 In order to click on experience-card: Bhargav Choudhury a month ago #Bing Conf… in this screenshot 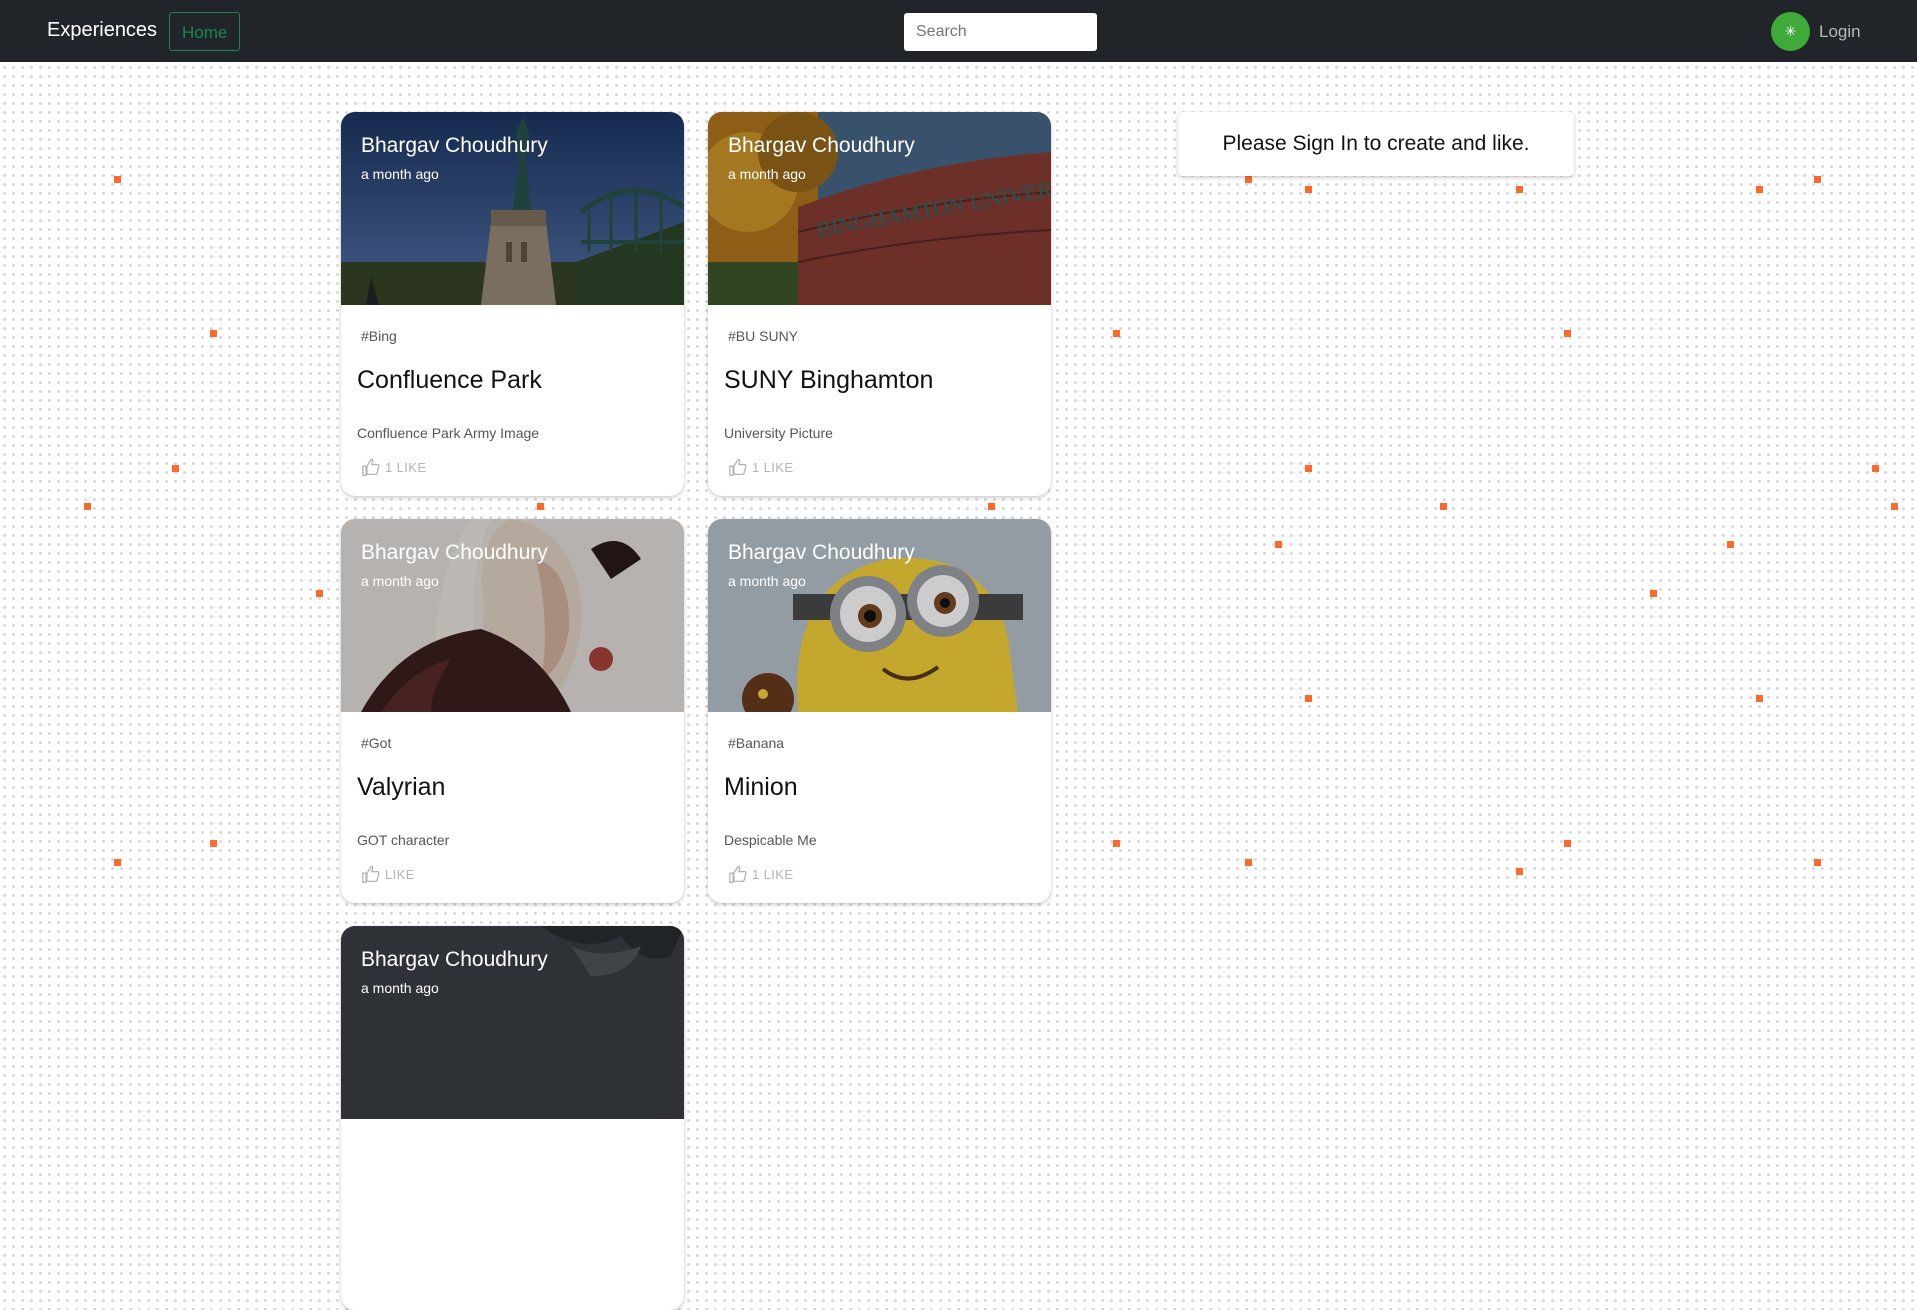, I will do `click(512, 304)`.